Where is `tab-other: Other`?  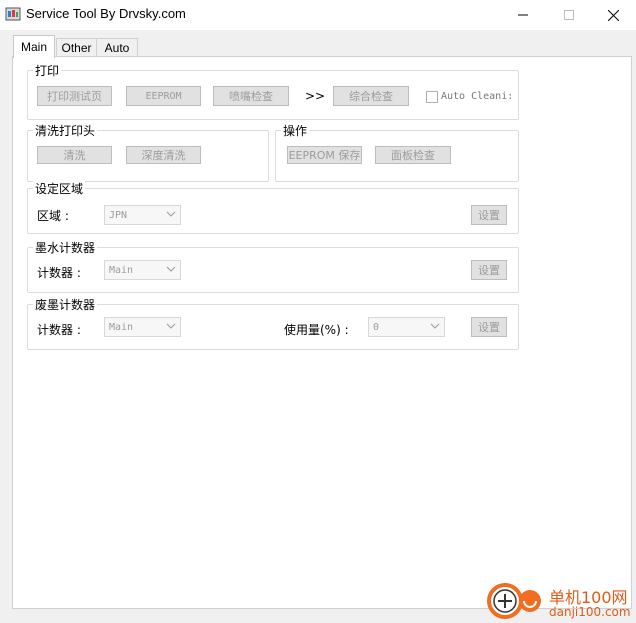
tab-other: Other is located at coordinates (76, 47).